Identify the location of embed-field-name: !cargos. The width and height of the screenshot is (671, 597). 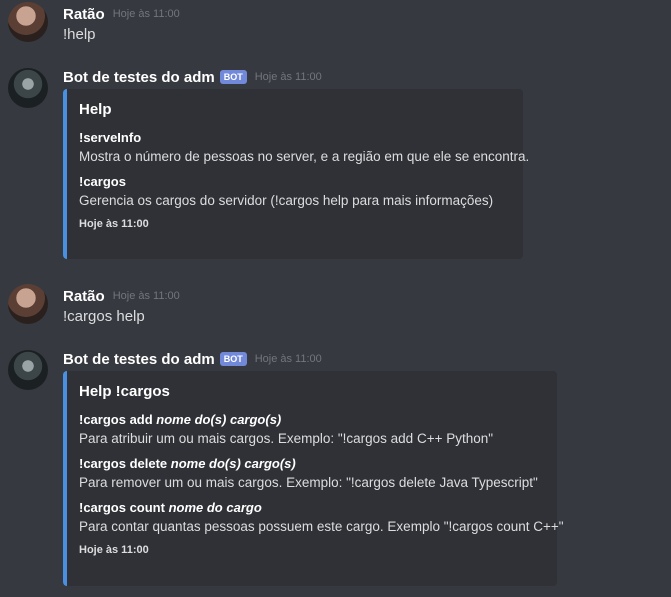
(102, 181).